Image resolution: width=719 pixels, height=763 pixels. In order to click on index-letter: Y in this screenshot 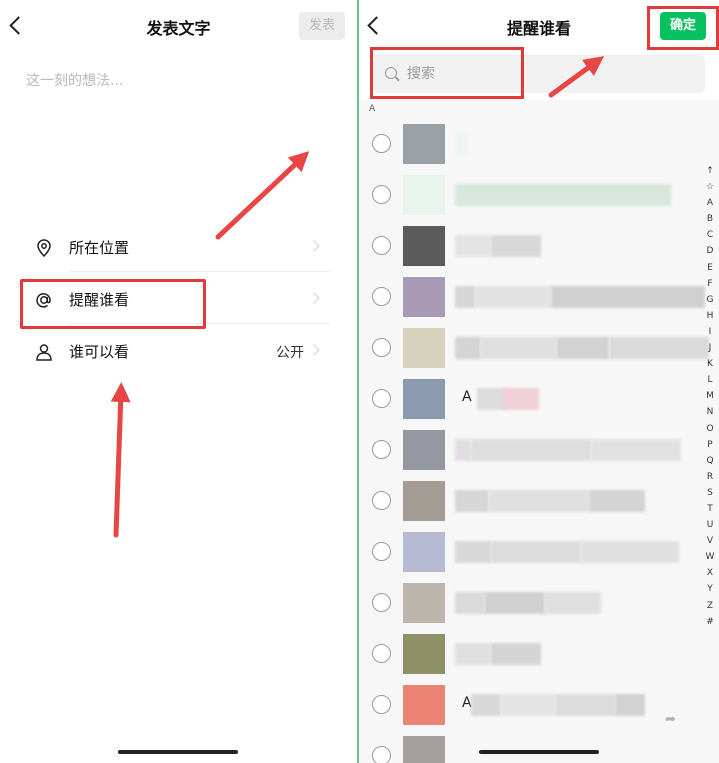, I will do `click(710, 589)`.